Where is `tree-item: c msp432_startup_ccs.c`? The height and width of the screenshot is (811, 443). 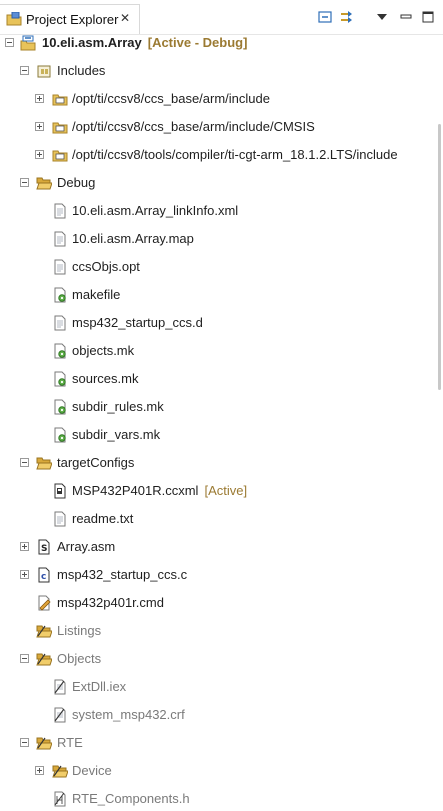 tree-item: c msp432_startup_ccs.c is located at coordinates (218, 575).